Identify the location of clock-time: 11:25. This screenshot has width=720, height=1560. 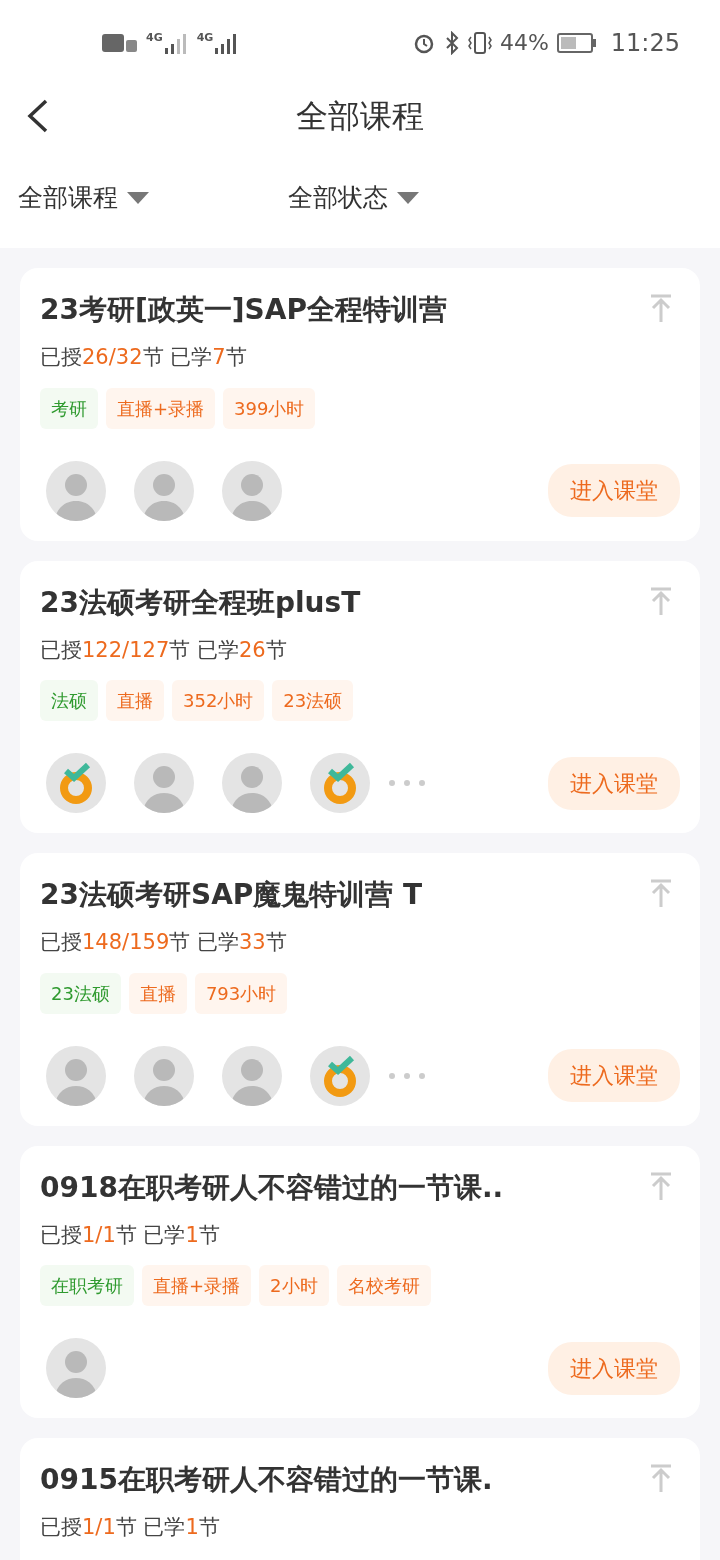
(645, 43).